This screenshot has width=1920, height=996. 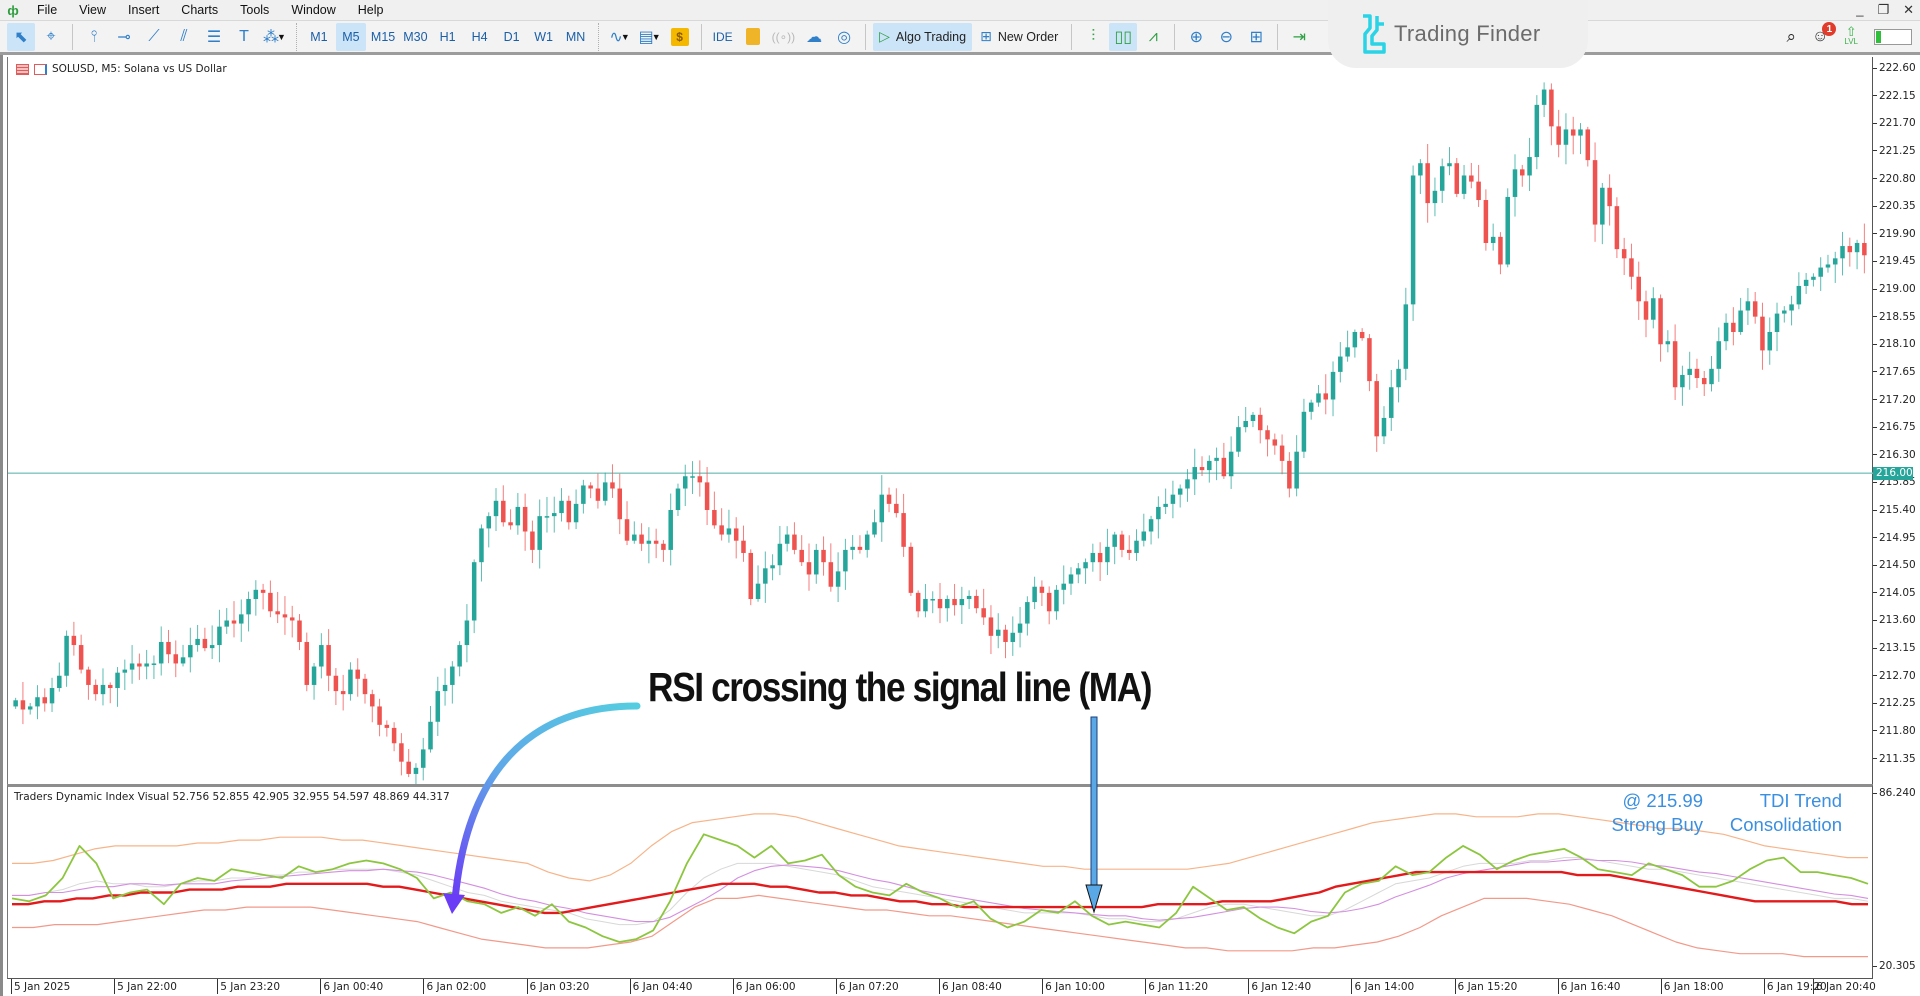 I want to click on price-axis-tick: 211.80, so click(x=1894, y=731).